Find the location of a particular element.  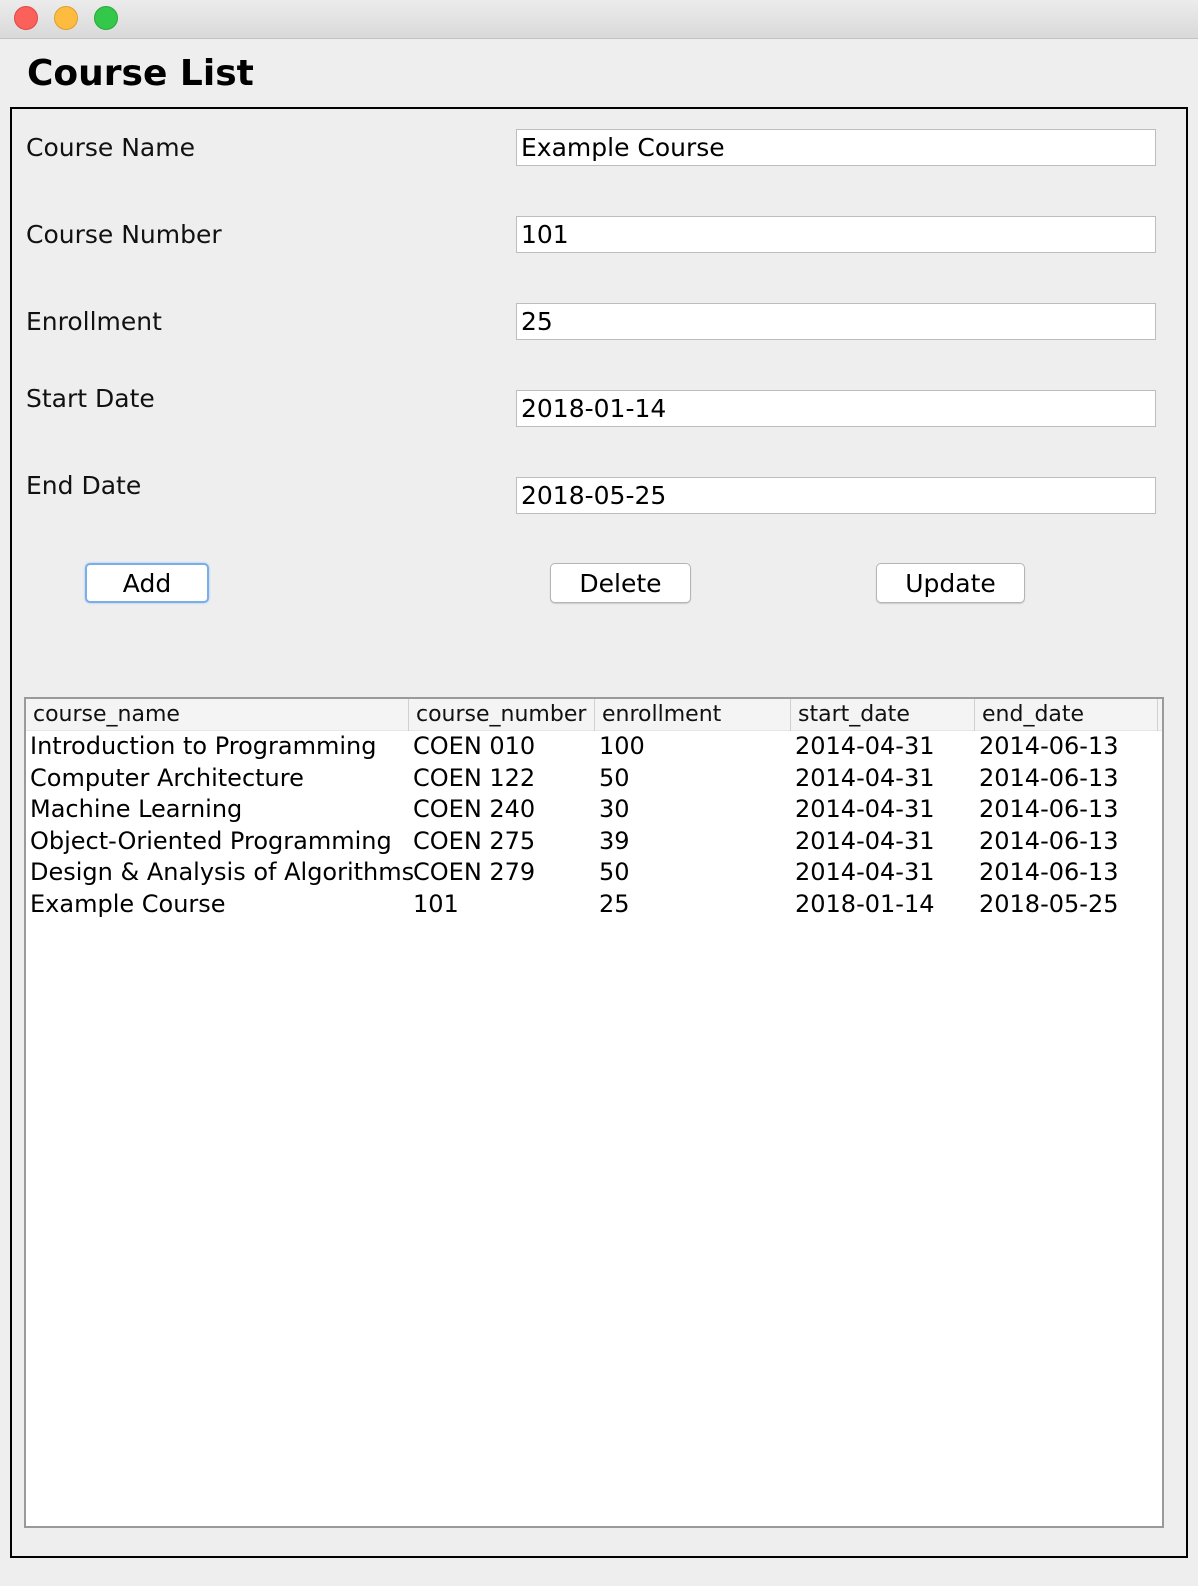

cell-course-number: COEN 275 is located at coordinates (474, 840).